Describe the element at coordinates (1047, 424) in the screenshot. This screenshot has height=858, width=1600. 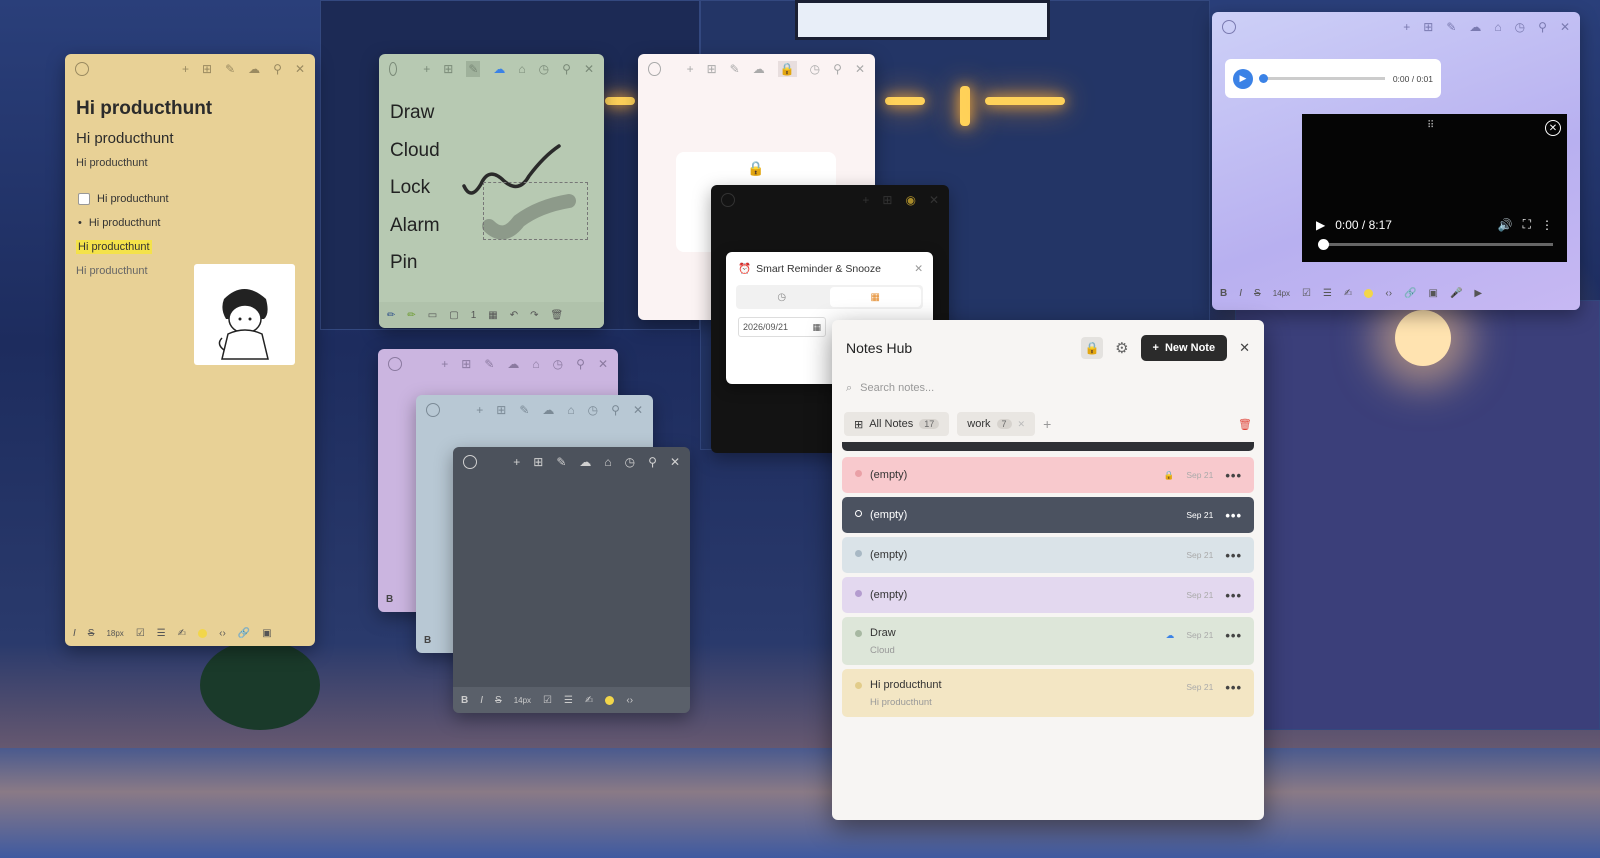
I see `add-tab-icon: +` at that location.